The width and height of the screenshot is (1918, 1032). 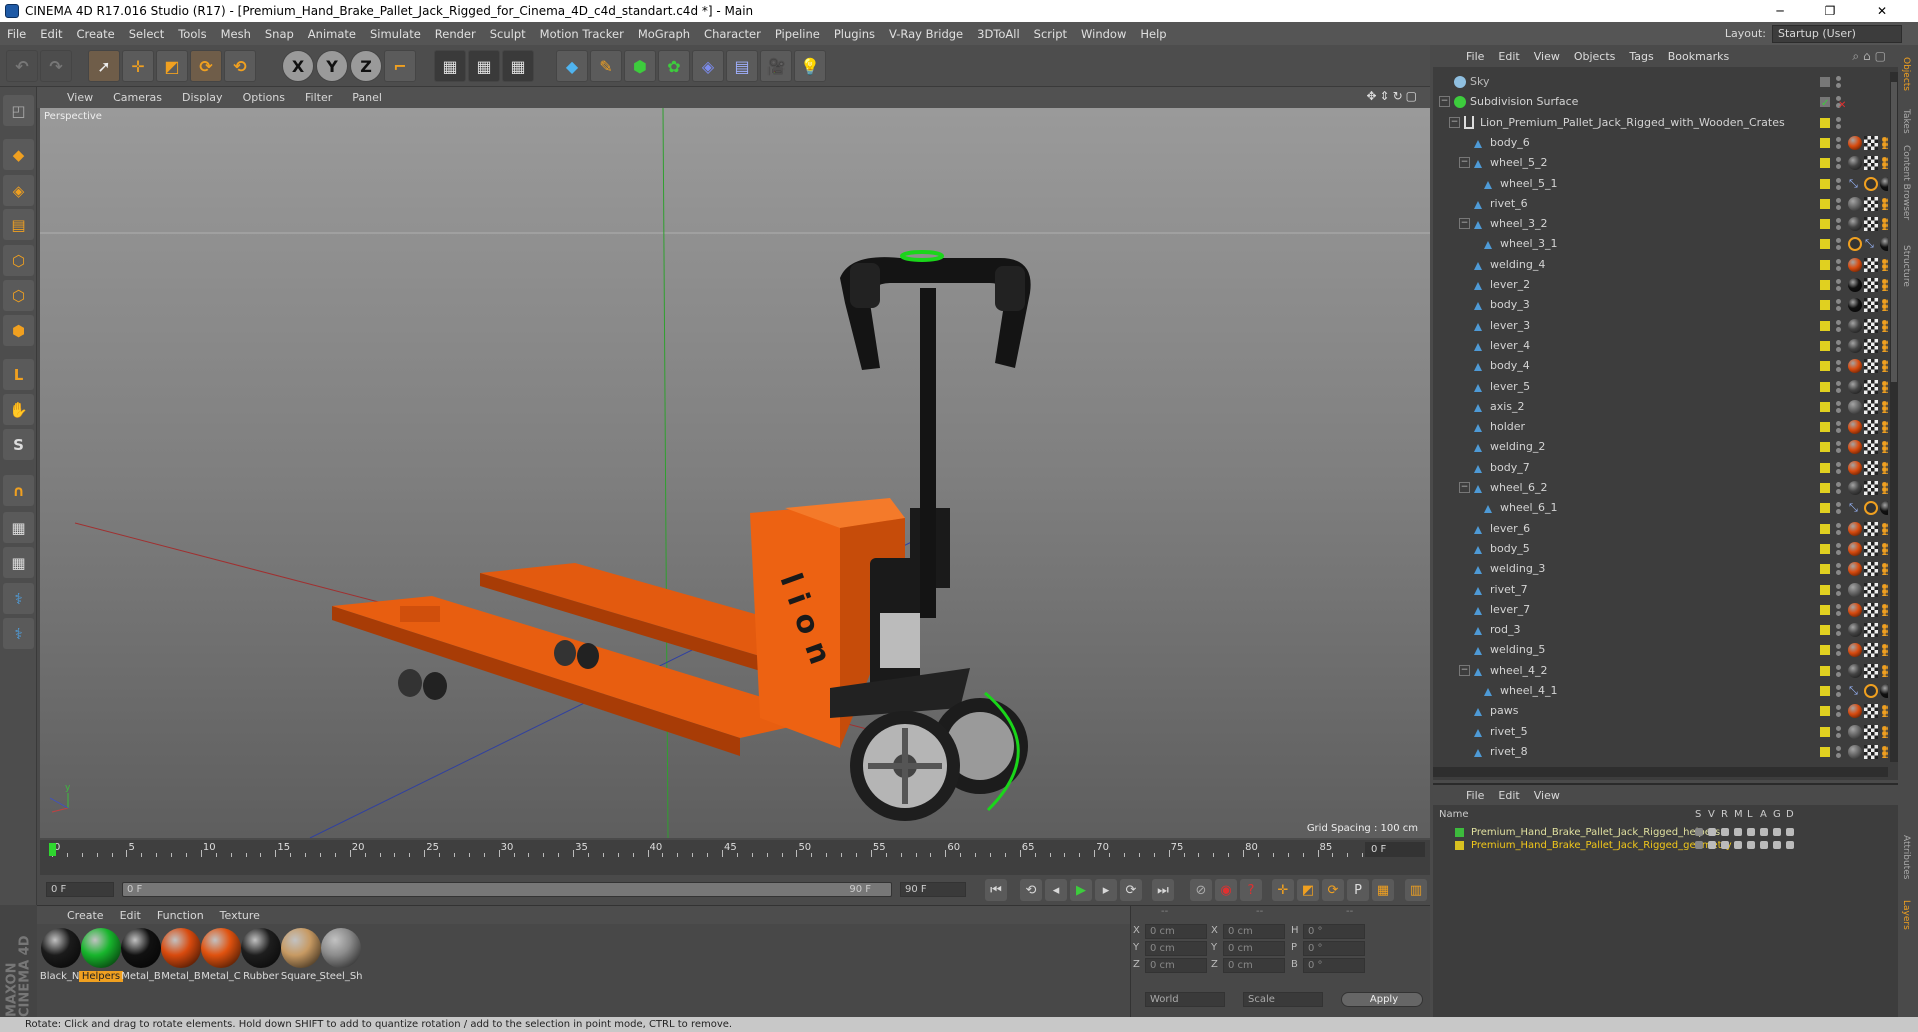 I want to click on object-row: rivet_6, so click(x=1660, y=204).